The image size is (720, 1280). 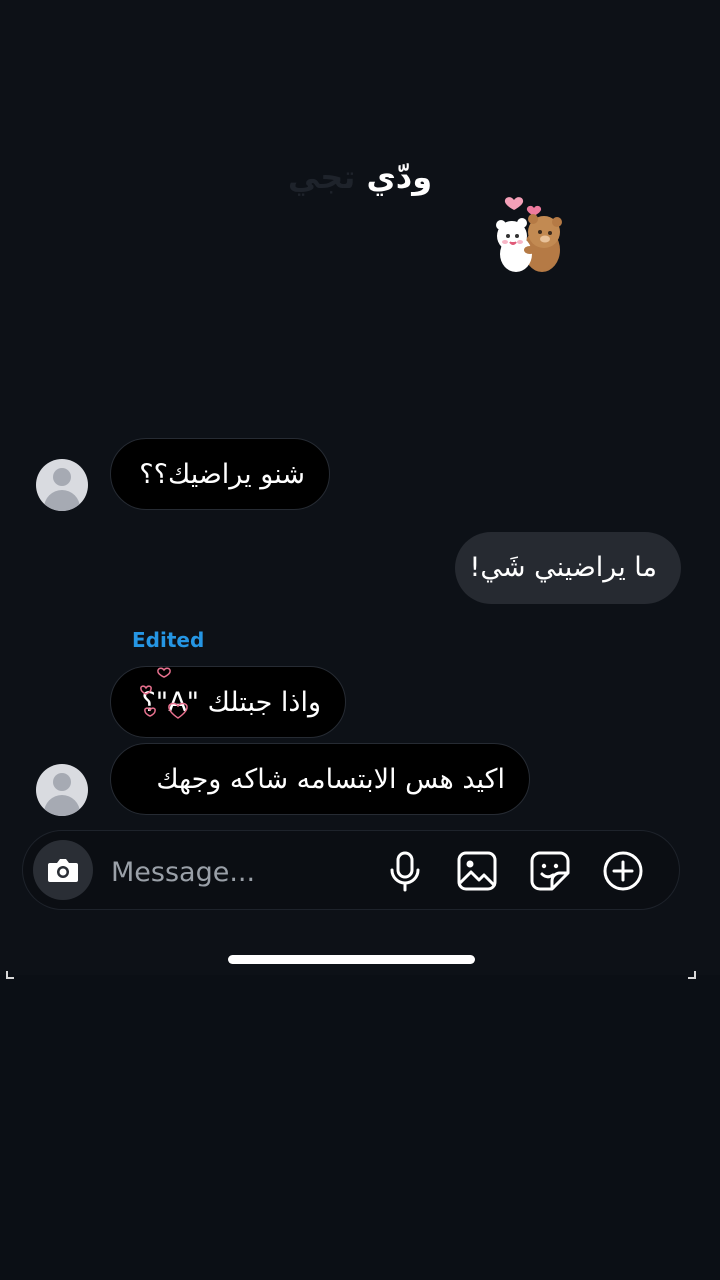 What do you see at coordinates (550, 871) in the screenshot?
I see `sticker-icon` at bounding box center [550, 871].